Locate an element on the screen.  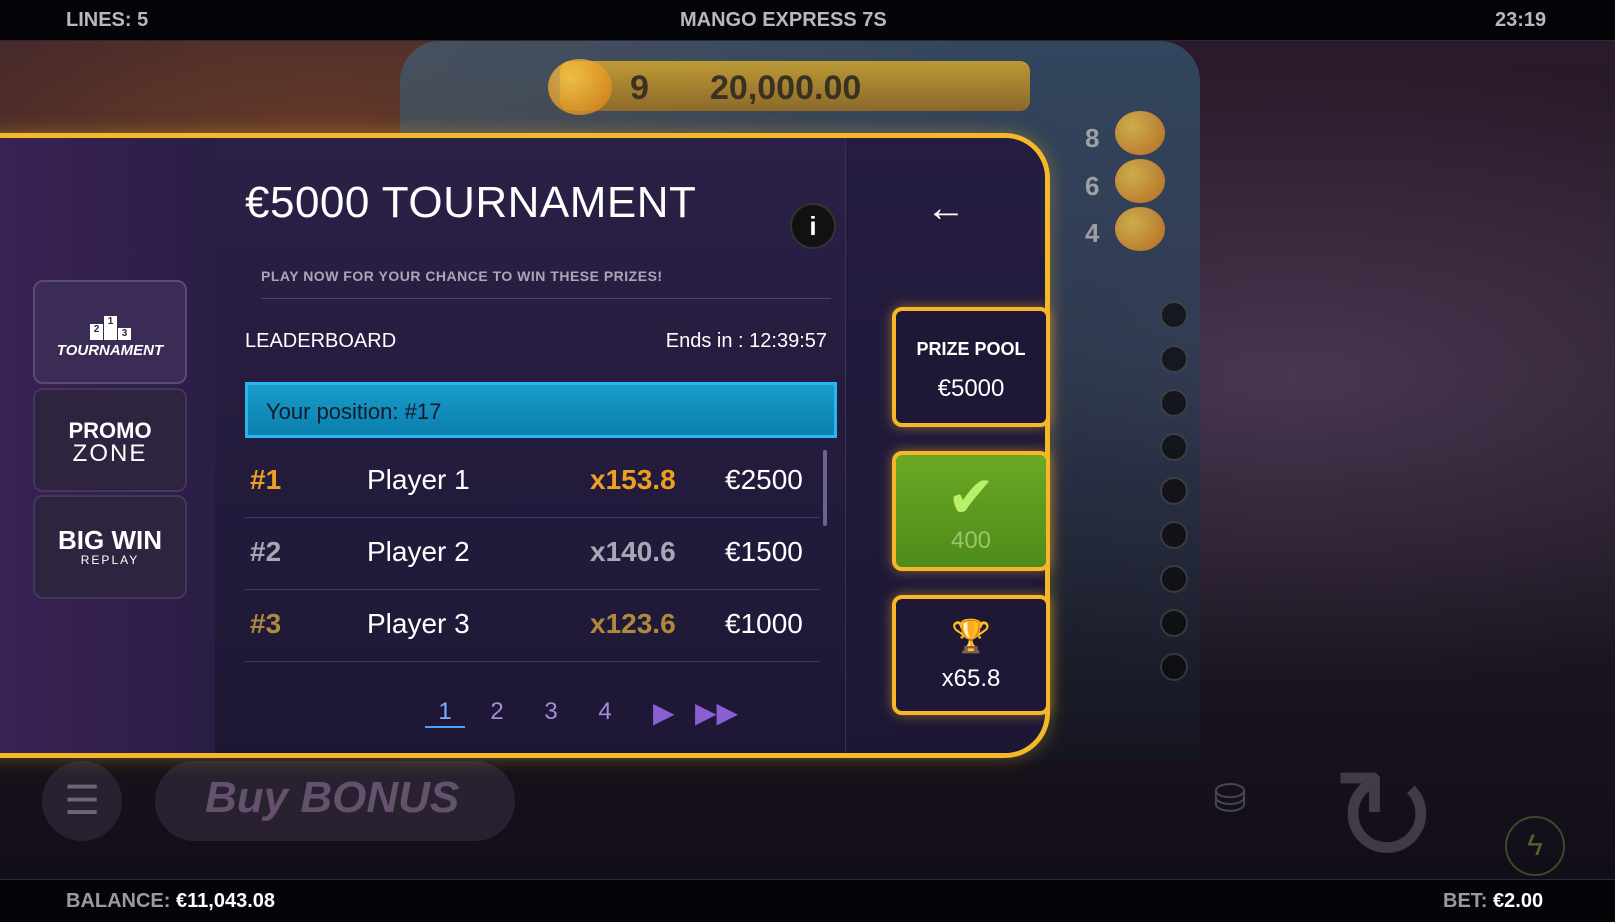
sidebar-item-tournament: 2 1 3 TOURNAMENT is located at coordinates (110, 332).